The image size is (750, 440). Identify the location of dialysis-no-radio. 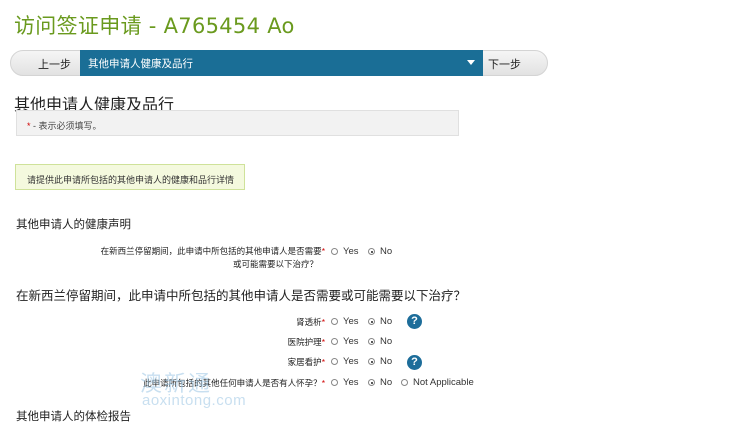
(371, 321).